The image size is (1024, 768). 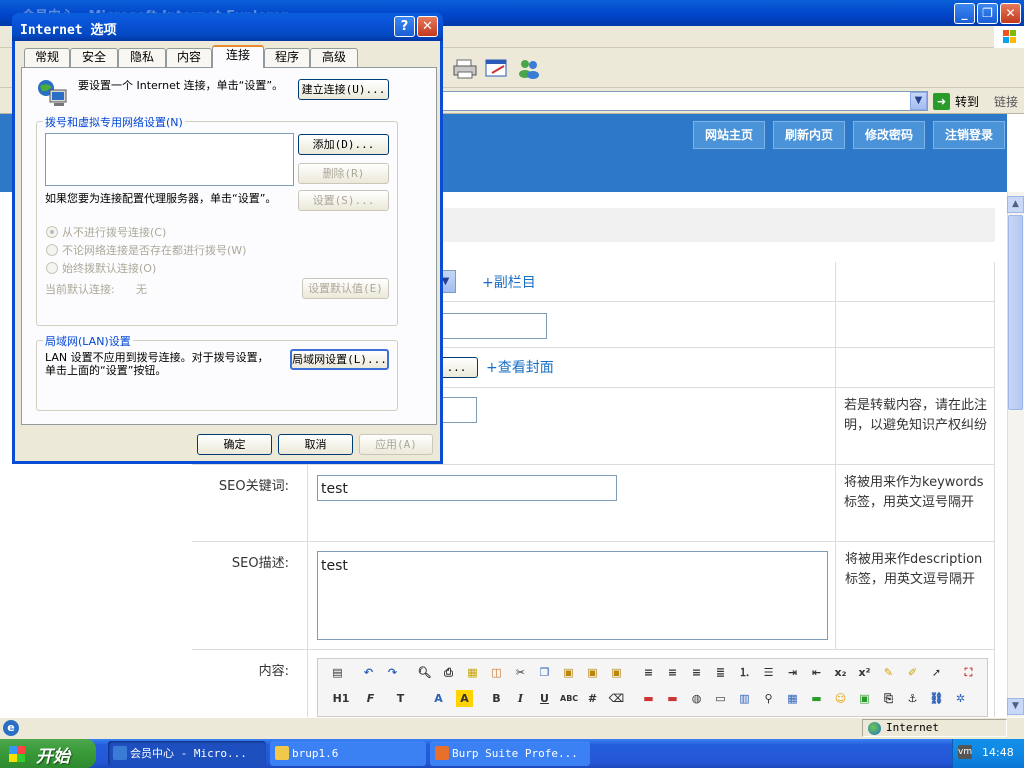 I want to click on go-button: 转到, so click(x=967, y=101).